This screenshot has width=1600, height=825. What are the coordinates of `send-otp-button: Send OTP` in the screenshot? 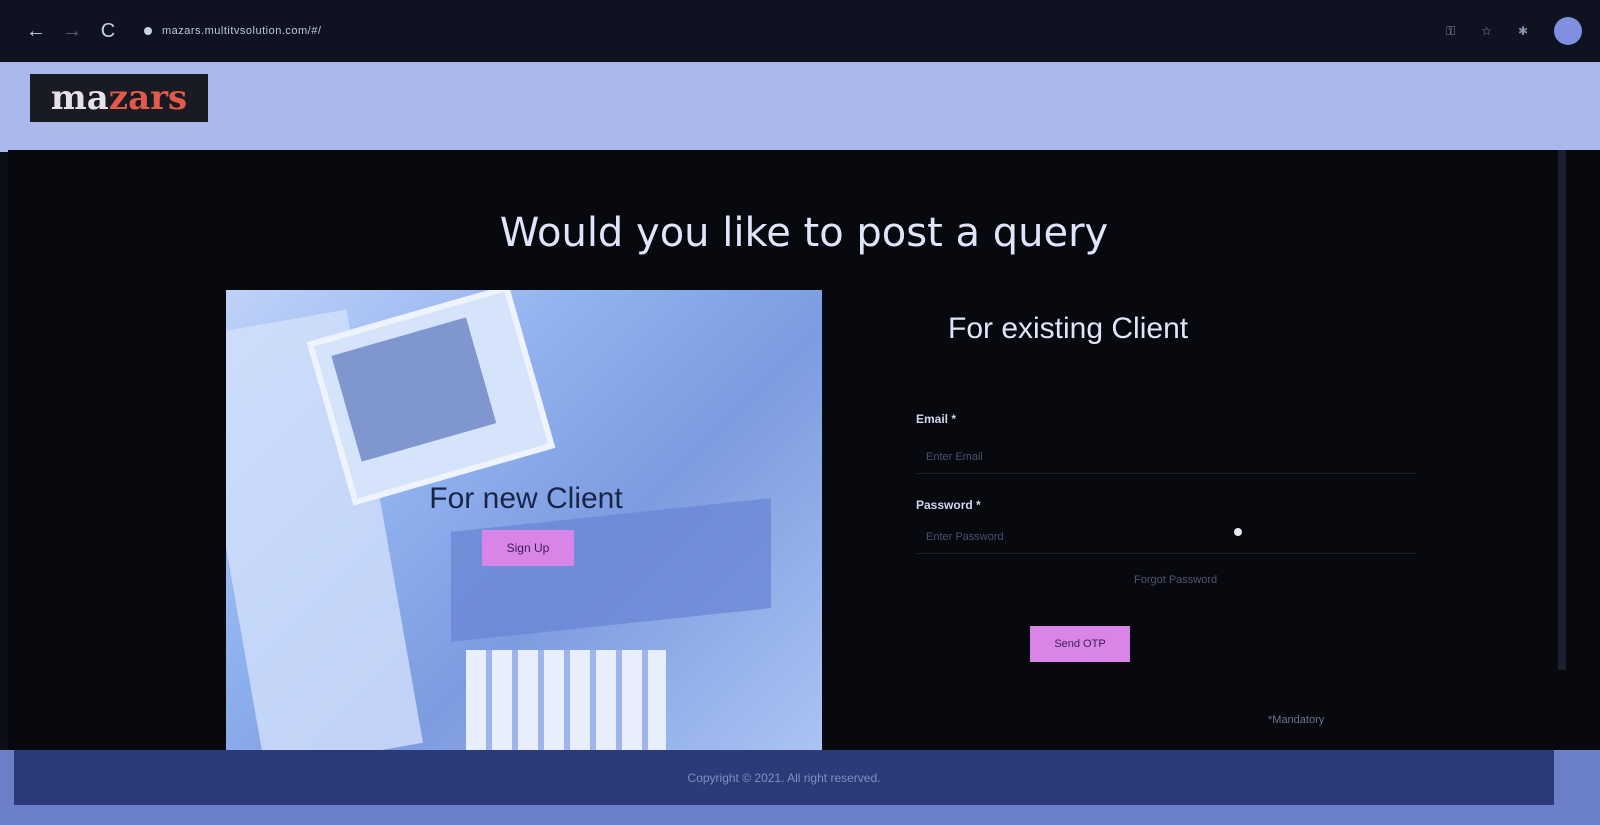 It's located at (1080, 644).